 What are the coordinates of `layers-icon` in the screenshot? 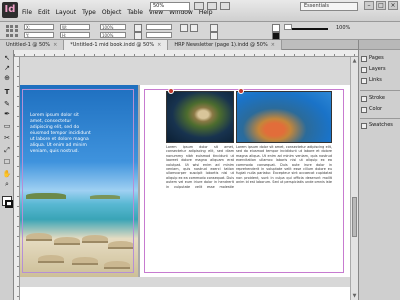 It's located at (364, 69).